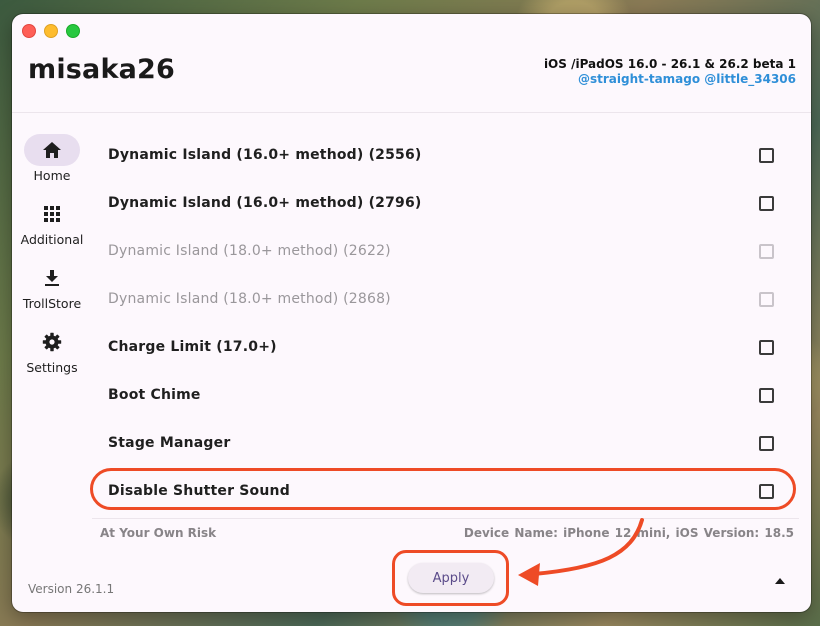  Describe the element at coordinates (450, 347) in the screenshot. I see `tweak-row-charge-limit: Charge Limit (17.0+)` at that location.